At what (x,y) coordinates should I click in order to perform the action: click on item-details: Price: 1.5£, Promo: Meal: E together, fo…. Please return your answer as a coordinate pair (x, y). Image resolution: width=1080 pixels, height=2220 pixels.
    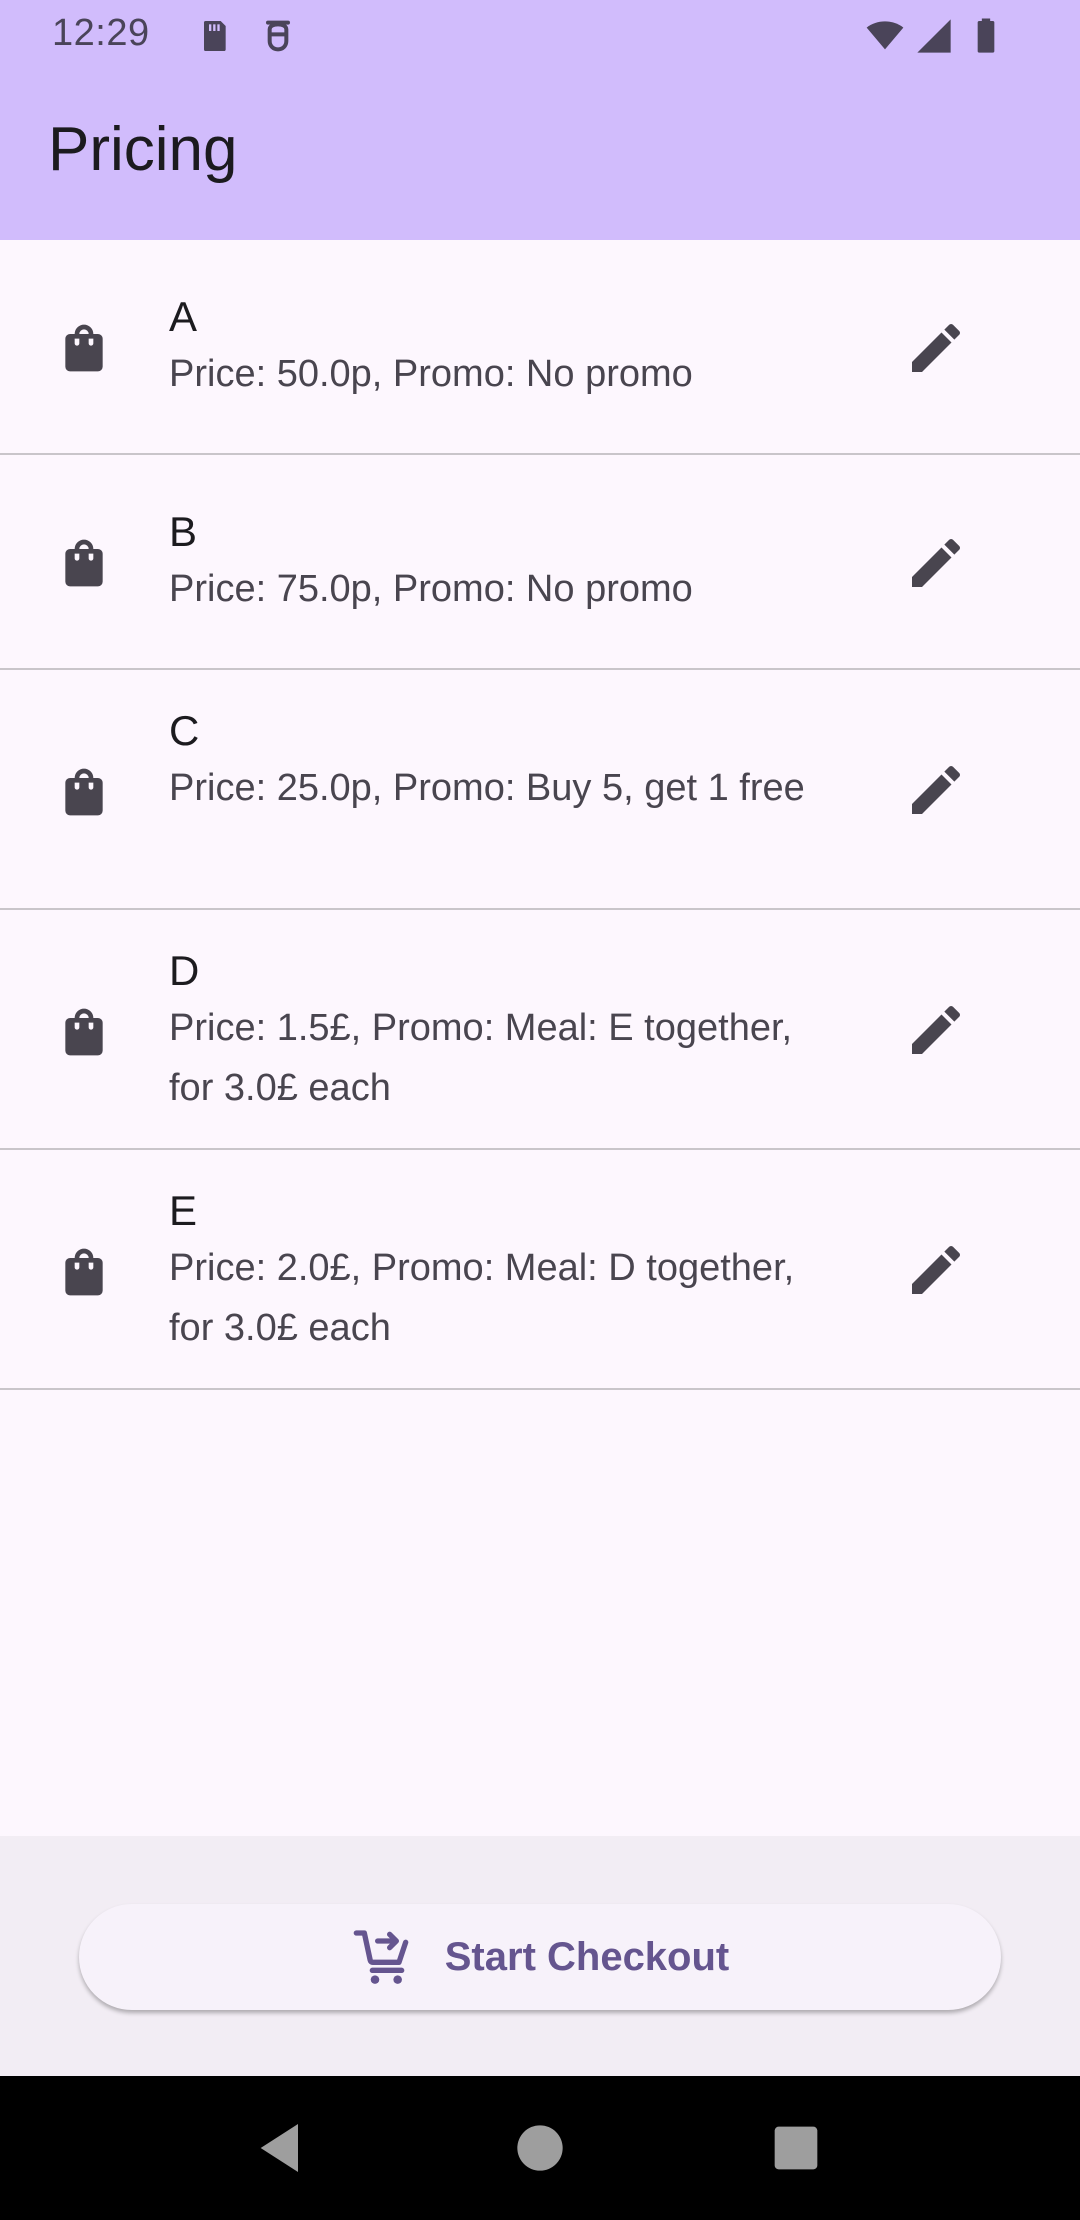
    Looking at the image, I should click on (481, 1058).